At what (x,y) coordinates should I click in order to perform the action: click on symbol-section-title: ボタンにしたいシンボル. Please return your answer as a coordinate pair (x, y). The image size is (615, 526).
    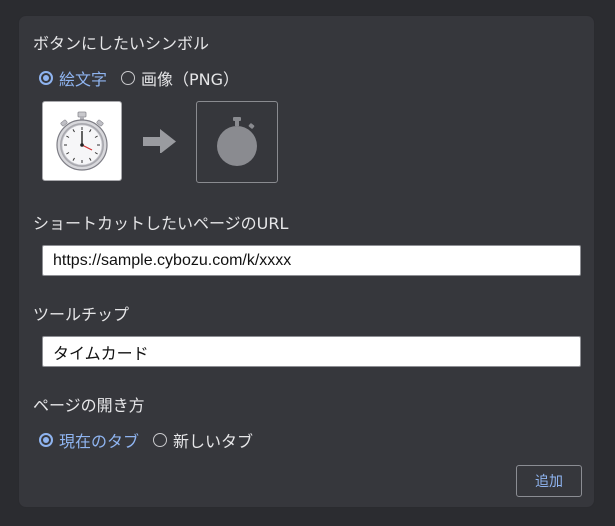
    Looking at the image, I should click on (121, 43).